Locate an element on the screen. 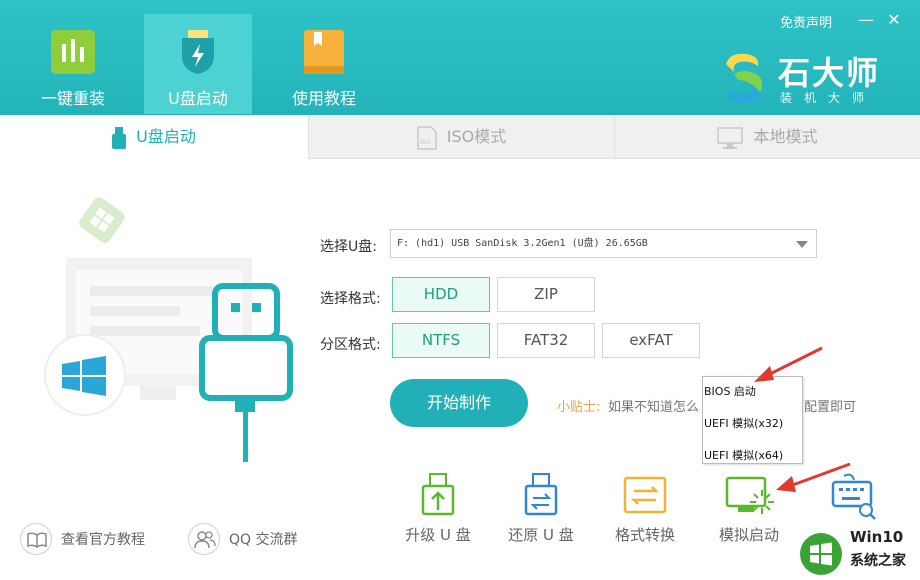  start-make-button: 开始制作 is located at coordinates (459, 403).